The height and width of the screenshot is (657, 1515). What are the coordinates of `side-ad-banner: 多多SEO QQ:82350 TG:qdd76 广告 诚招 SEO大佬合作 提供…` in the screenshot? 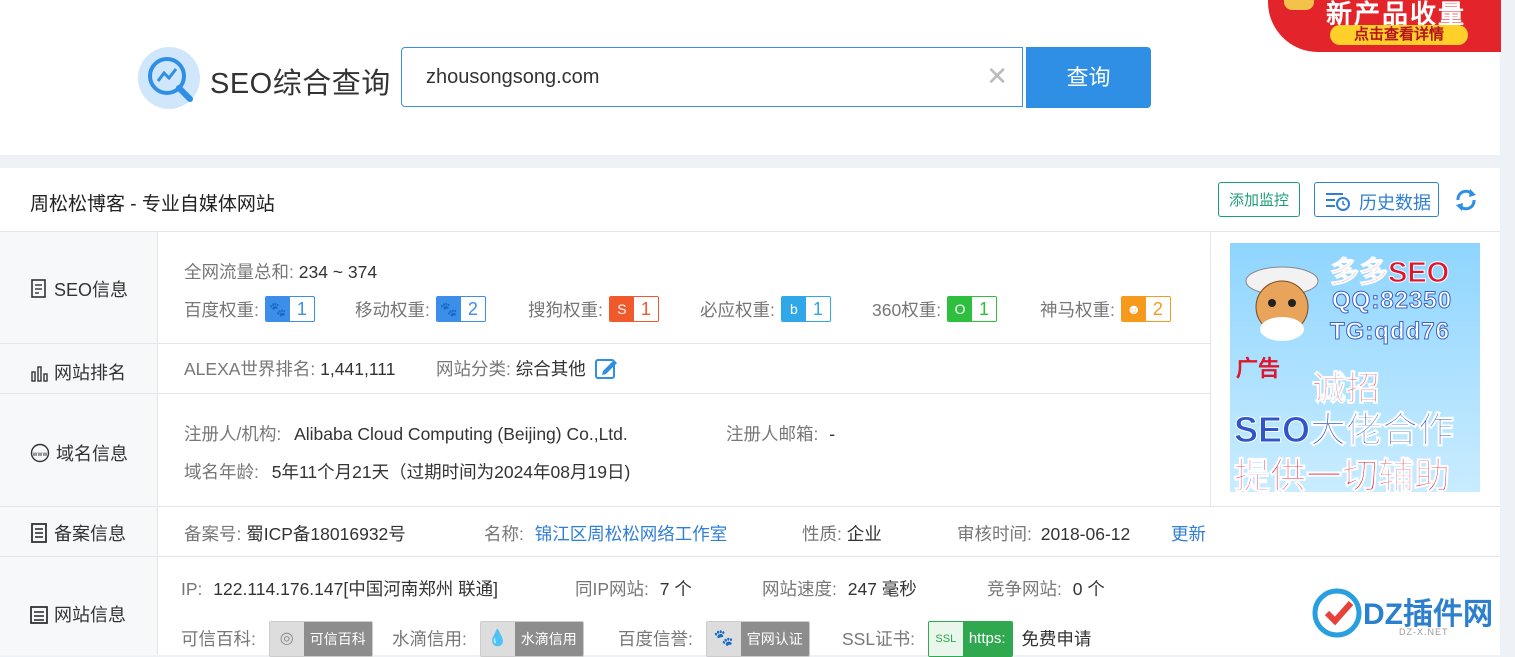 It's located at (1355, 367).